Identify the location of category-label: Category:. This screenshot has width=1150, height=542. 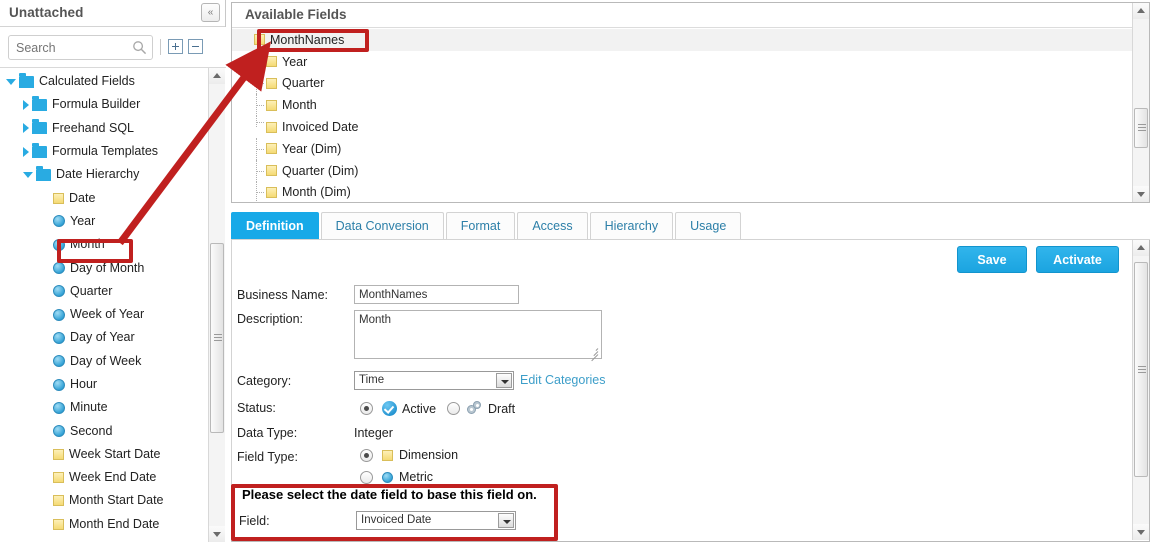
(264, 381).